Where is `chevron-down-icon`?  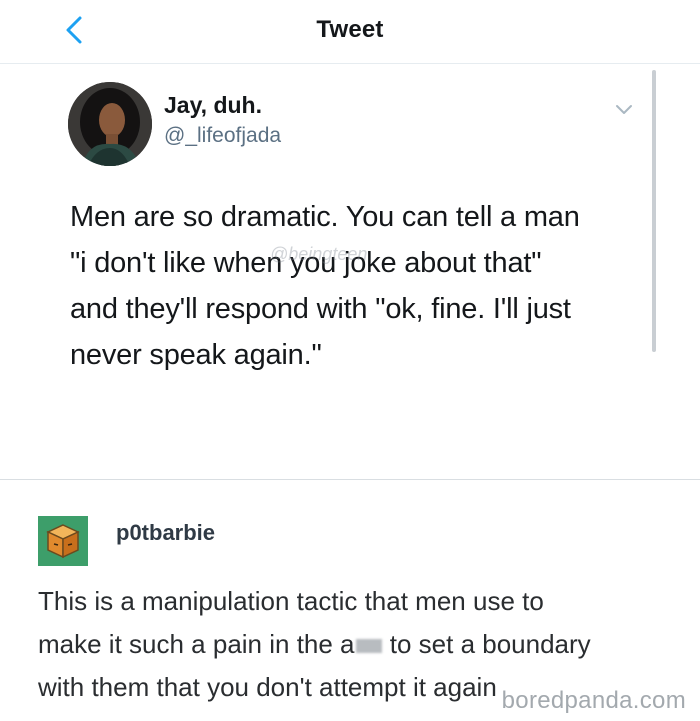
chevron-down-icon is located at coordinates (624, 109).